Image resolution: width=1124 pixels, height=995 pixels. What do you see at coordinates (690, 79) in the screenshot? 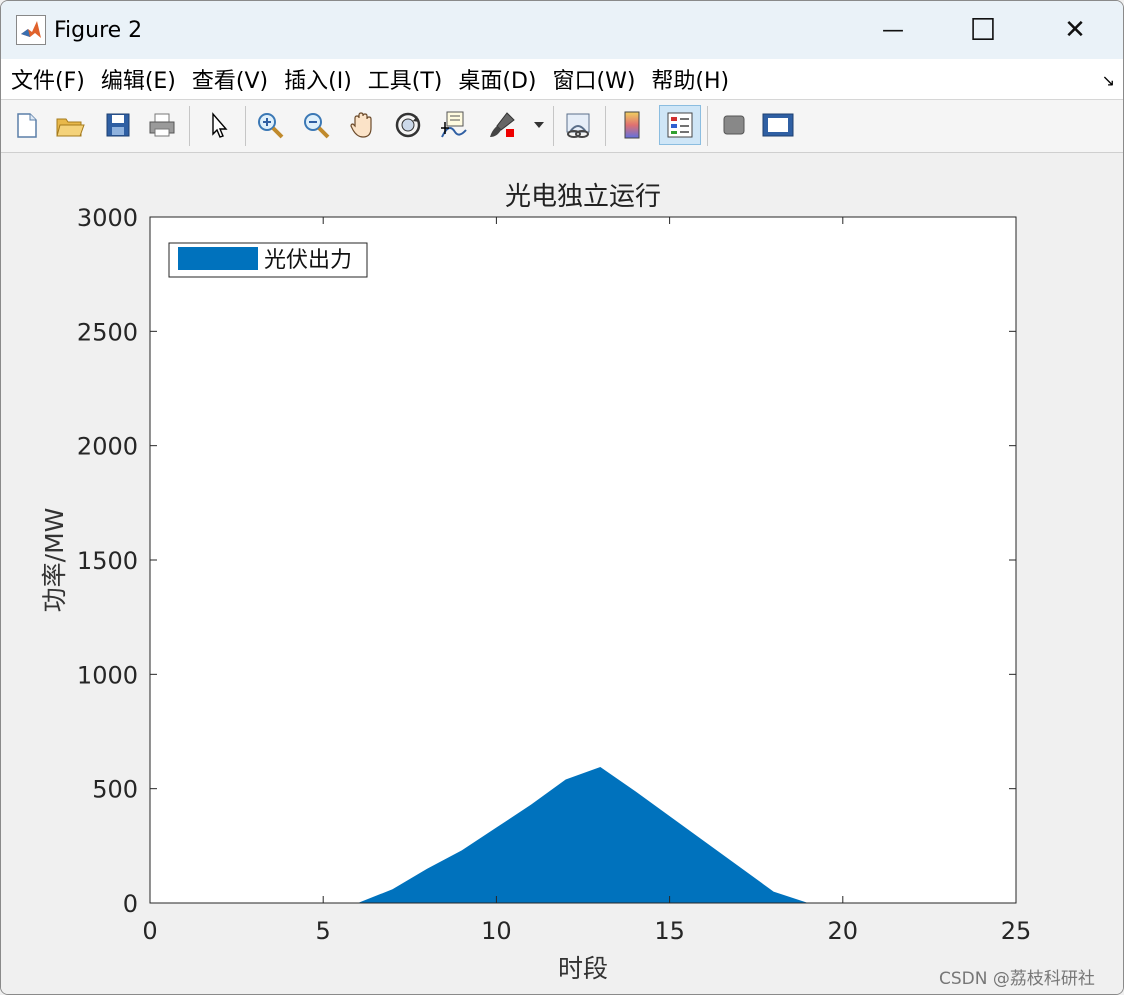
I see `menu-help: 帮助(H)` at bounding box center [690, 79].